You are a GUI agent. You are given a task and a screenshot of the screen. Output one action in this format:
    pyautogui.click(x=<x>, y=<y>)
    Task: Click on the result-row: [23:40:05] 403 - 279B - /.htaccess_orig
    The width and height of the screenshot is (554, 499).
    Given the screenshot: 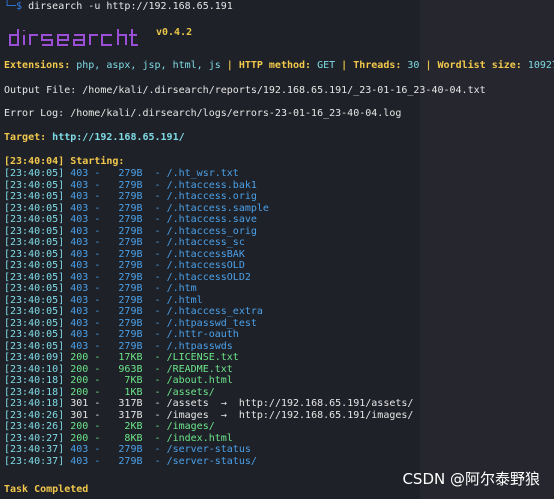 What is the action you would take?
    pyautogui.click(x=208, y=232)
    